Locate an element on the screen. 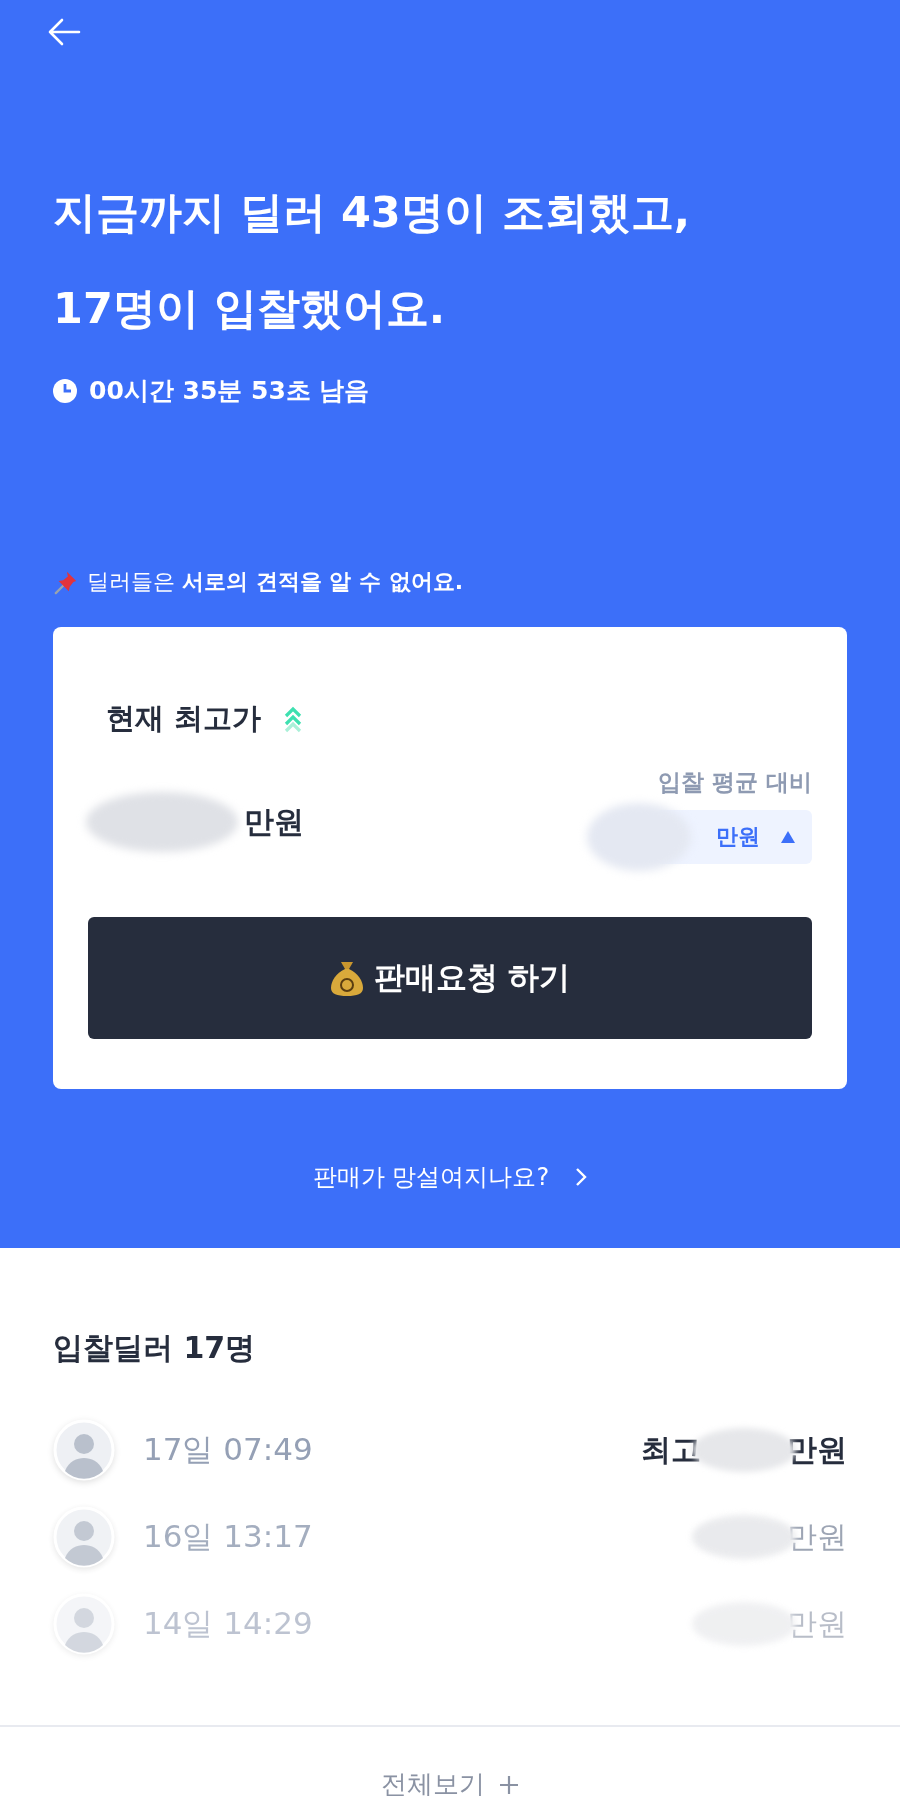 Image resolution: width=900 pixels, height=1796 pixels. sell-request-button: 판매요청 하기 is located at coordinates (450, 978).